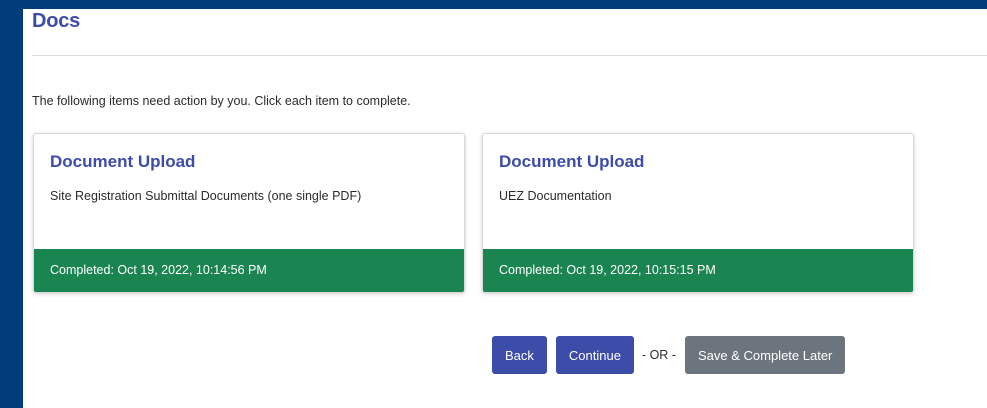 This screenshot has height=408, width=987. What do you see at coordinates (509, 55) in the screenshot?
I see `title-divider` at bounding box center [509, 55].